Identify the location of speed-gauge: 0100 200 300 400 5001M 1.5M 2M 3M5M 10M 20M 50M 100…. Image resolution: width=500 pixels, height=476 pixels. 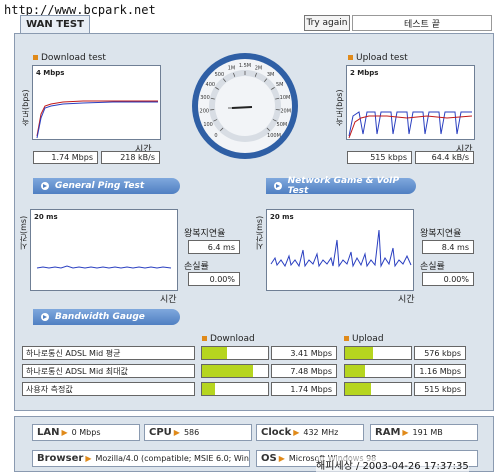
(245, 106).